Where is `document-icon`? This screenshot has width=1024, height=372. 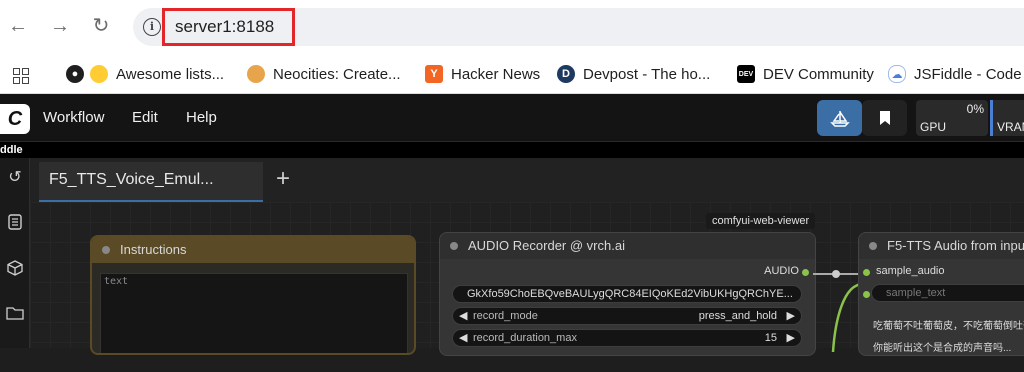
document-icon is located at coordinates (15, 224).